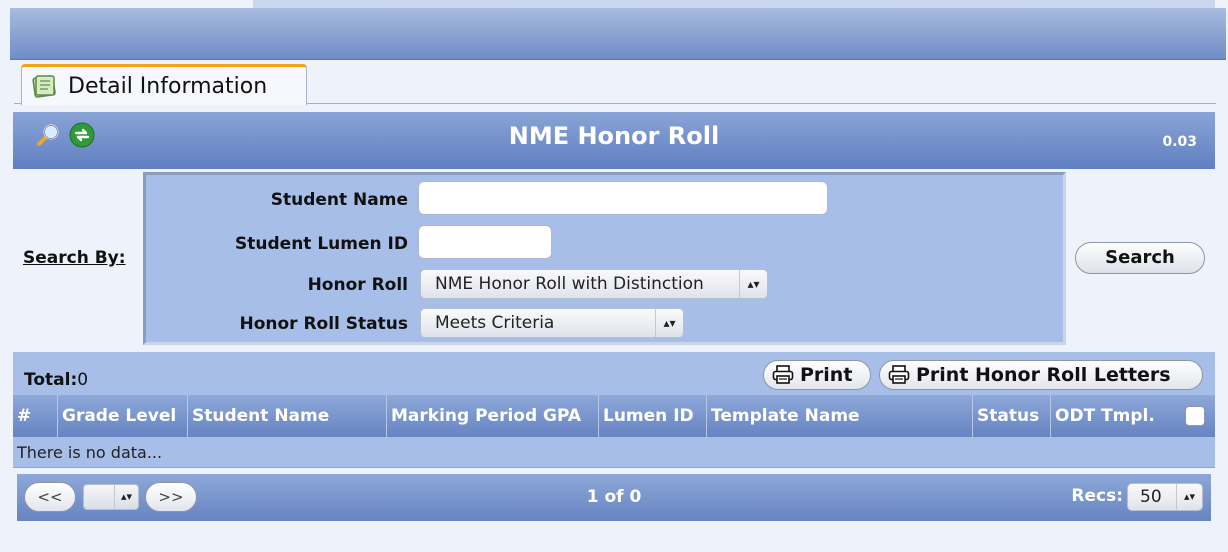  I want to click on print-letters-label: Print Honor Roll Letters, so click(1043, 375).